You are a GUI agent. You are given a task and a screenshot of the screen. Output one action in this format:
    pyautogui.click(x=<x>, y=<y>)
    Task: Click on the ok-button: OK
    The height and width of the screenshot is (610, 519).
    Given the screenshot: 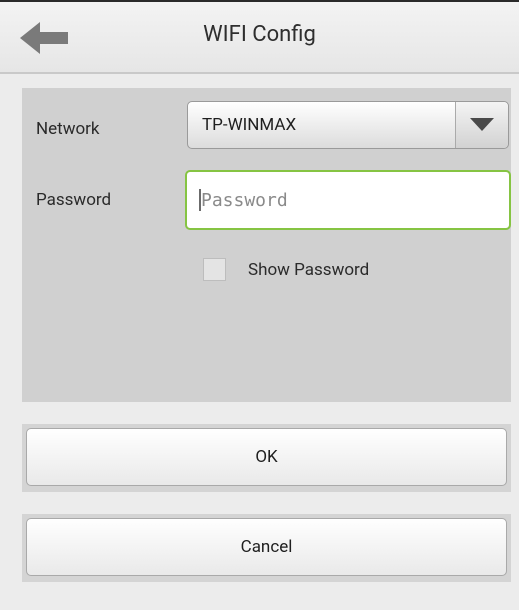 What is the action you would take?
    pyautogui.click(x=266, y=457)
    